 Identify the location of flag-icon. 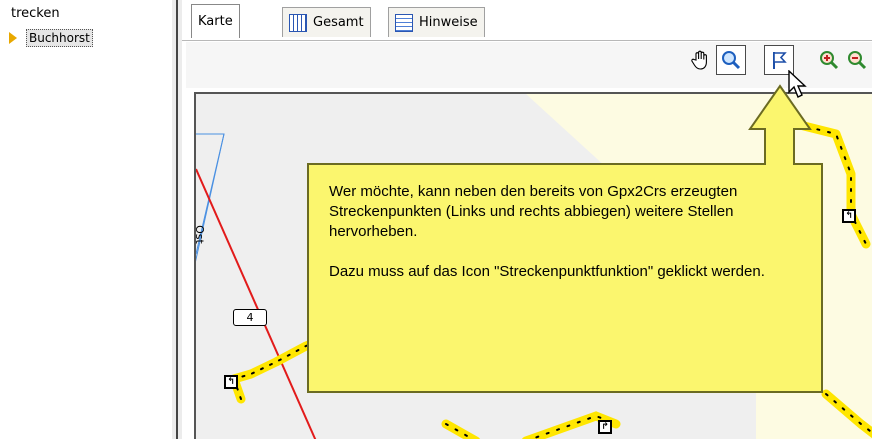
(780, 60).